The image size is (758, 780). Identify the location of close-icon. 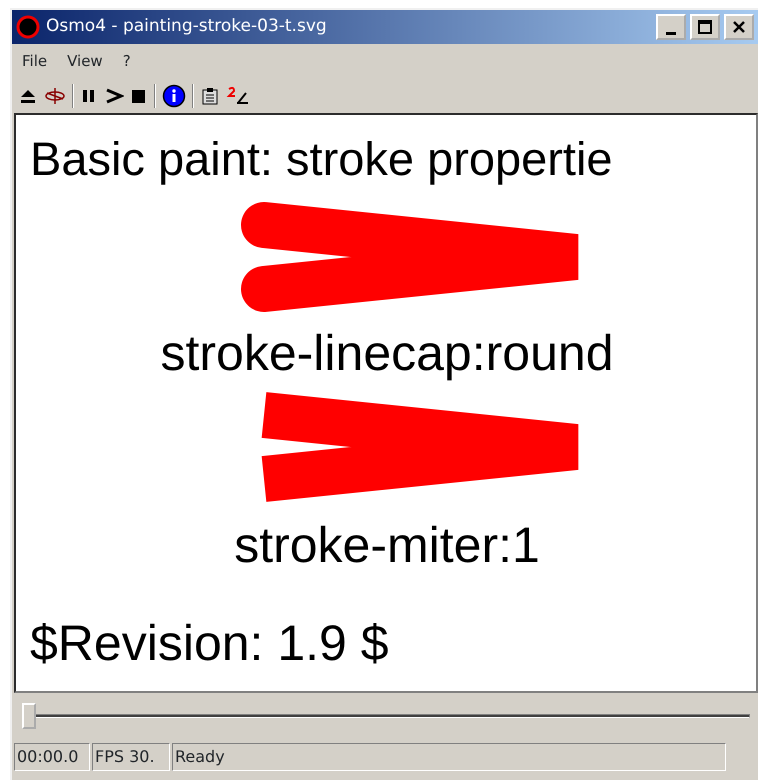
(739, 27).